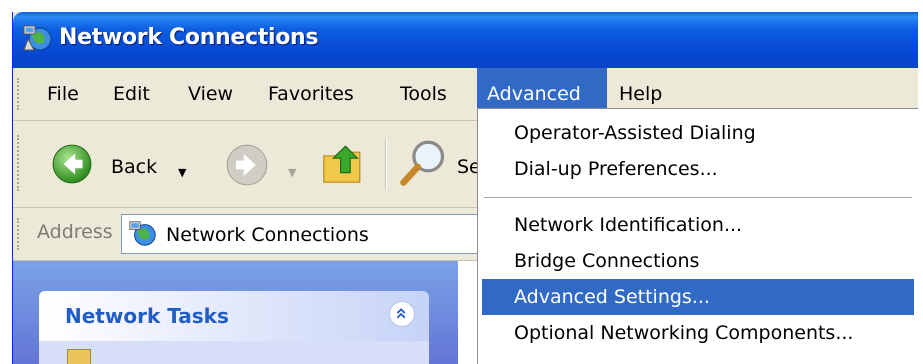  What do you see at coordinates (386, 164) in the screenshot?
I see `toolbar-separator` at bounding box center [386, 164].